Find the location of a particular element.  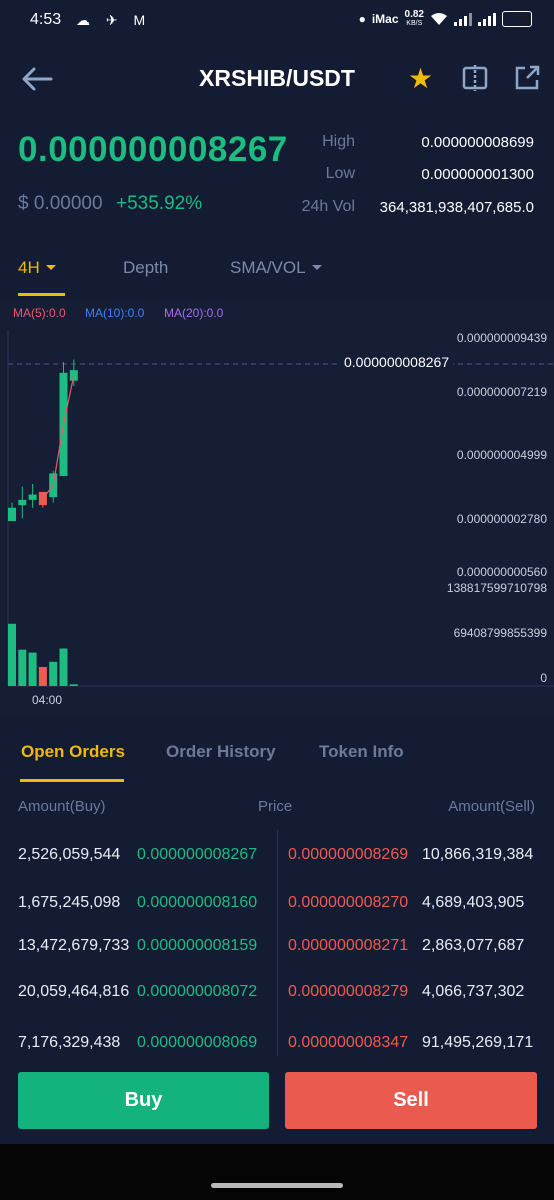

high-value: 0.000000008699 is located at coordinates (477, 142).